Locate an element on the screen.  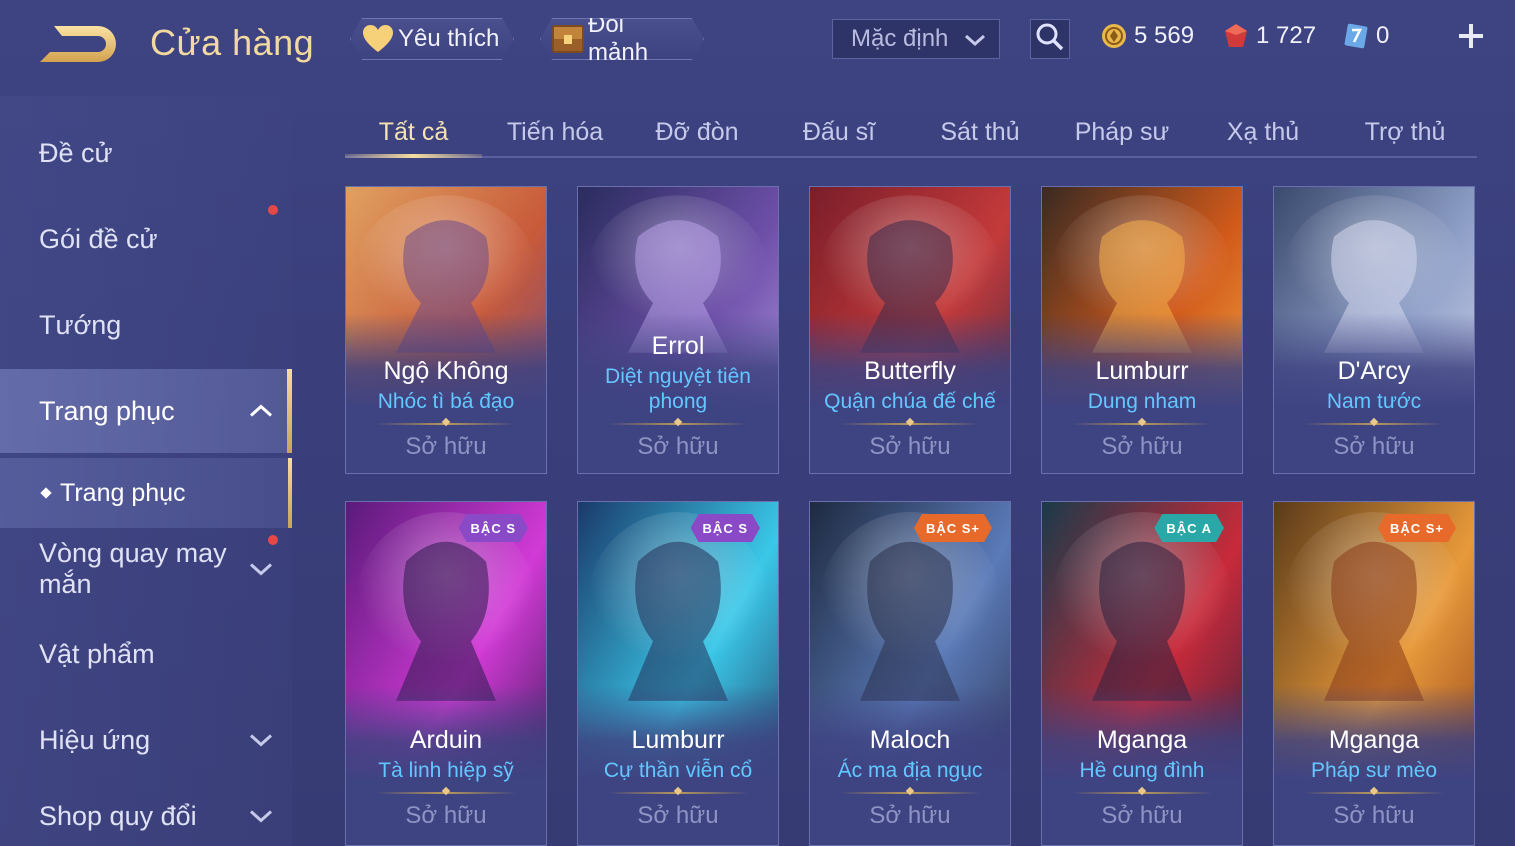
skin-name: Dung nham is located at coordinates (1142, 401).